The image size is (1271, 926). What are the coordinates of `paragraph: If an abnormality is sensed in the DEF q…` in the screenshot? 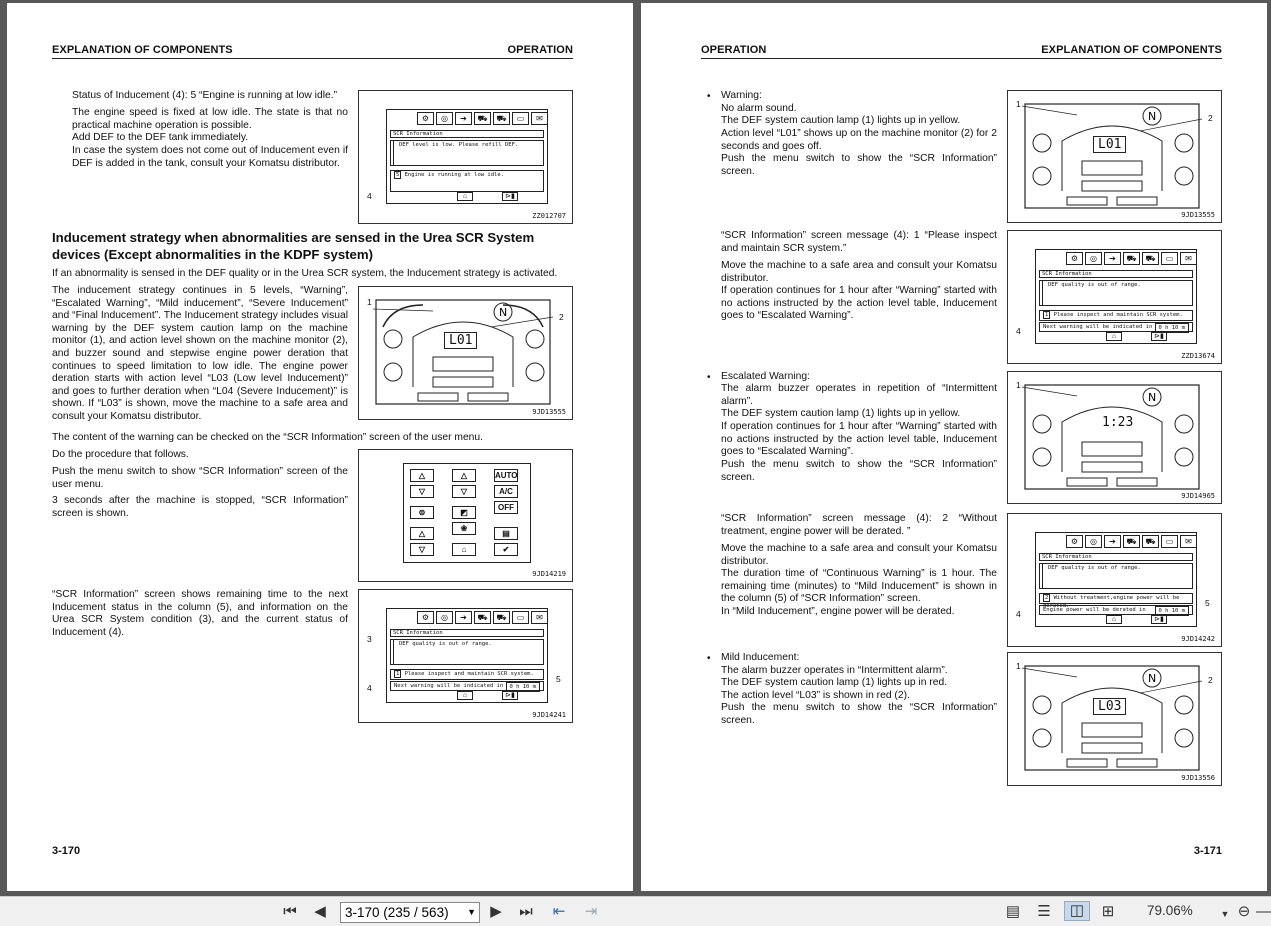 It's located at (305, 273).